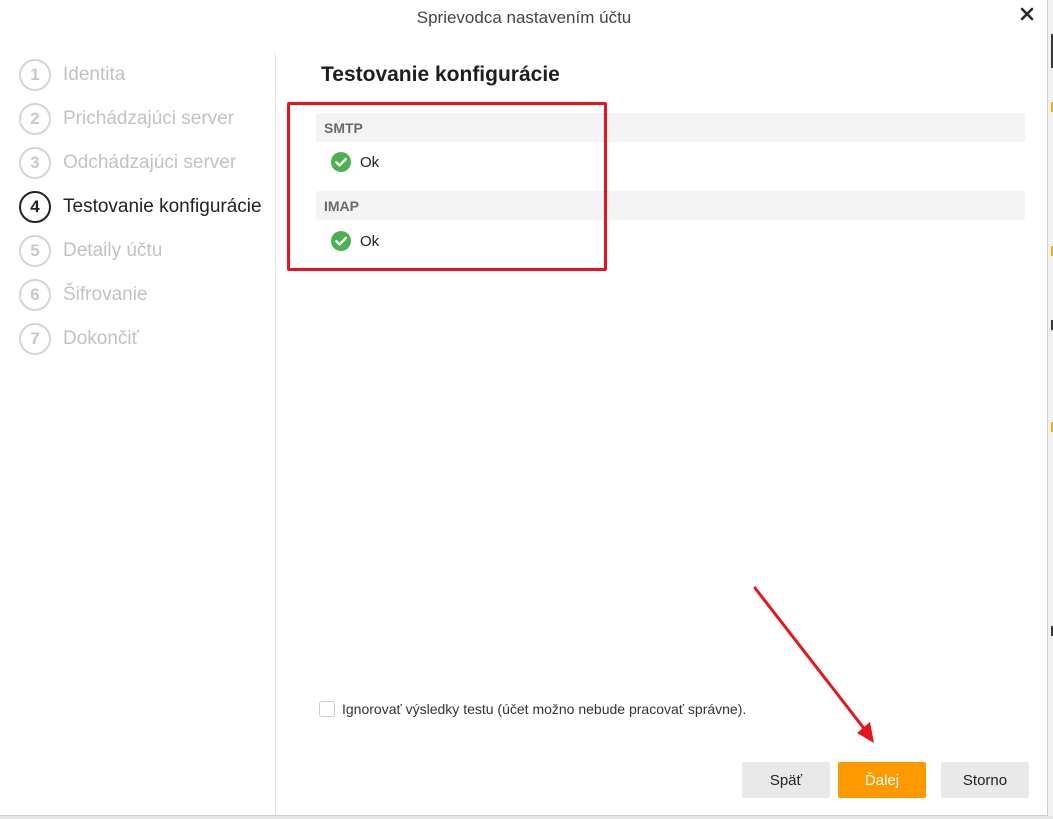 This screenshot has height=819, width=1053. What do you see at coordinates (670, 127) in the screenshot?
I see `test-group-smtp-header: SMTP` at bounding box center [670, 127].